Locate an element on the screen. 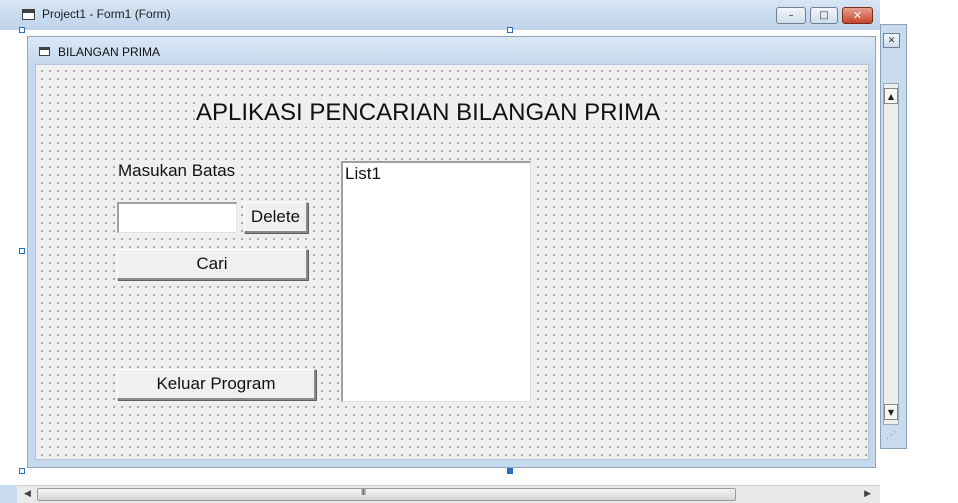 This screenshot has width=958, height=503. horizontal-scrollbar: ◀ III ▶ is located at coordinates (448, 494).